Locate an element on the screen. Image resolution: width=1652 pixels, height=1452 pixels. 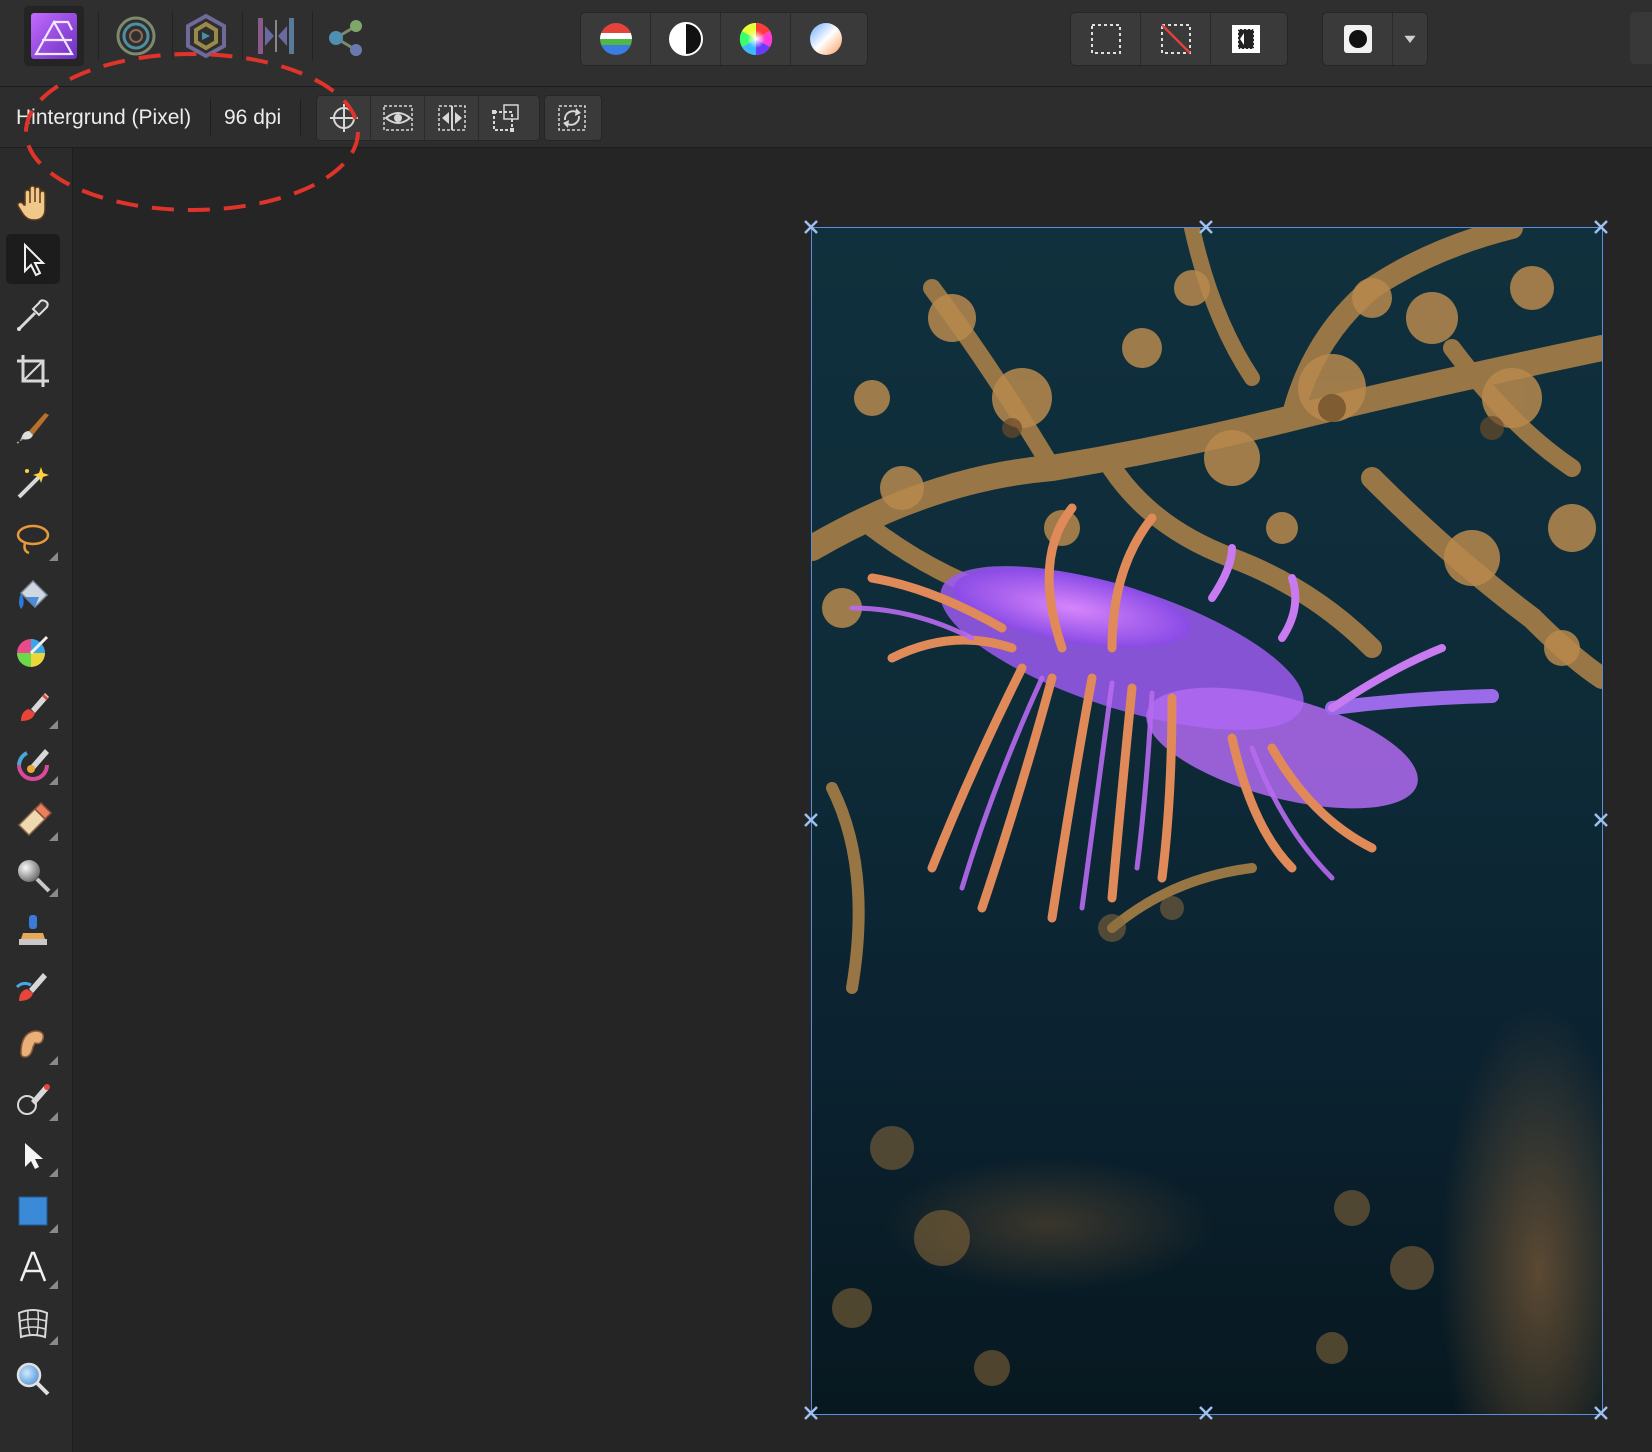
flip-button is located at coordinates (452, 118).